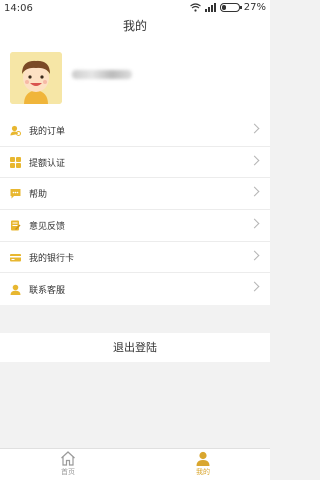  What do you see at coordinates (203, 458) in the screenshot?
I see `user-icon` at bounding box center [203, 458].